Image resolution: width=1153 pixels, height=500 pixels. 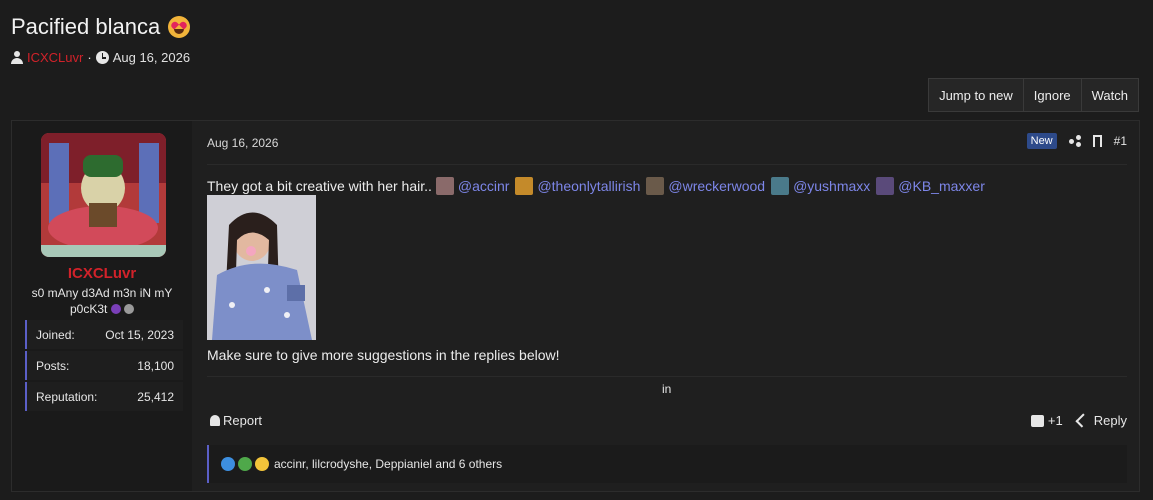 I want to click on mention-link: @wreckerwood, so click(x=705, y=186).